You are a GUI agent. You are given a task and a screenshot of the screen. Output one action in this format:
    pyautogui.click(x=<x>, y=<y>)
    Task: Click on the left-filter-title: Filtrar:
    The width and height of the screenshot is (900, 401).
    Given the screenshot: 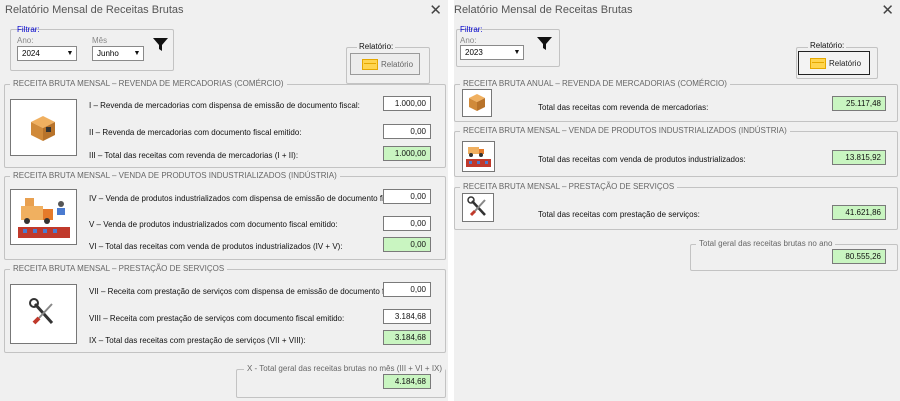 What is the action you would take?
    pyautogui.click(x=28, y=29)
    